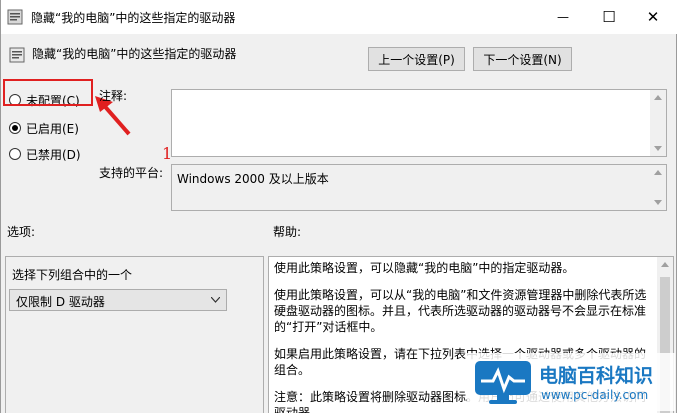 The height and width of the screenshot is (413, 677). I want to click on comment-textarea, so click(419, 123).